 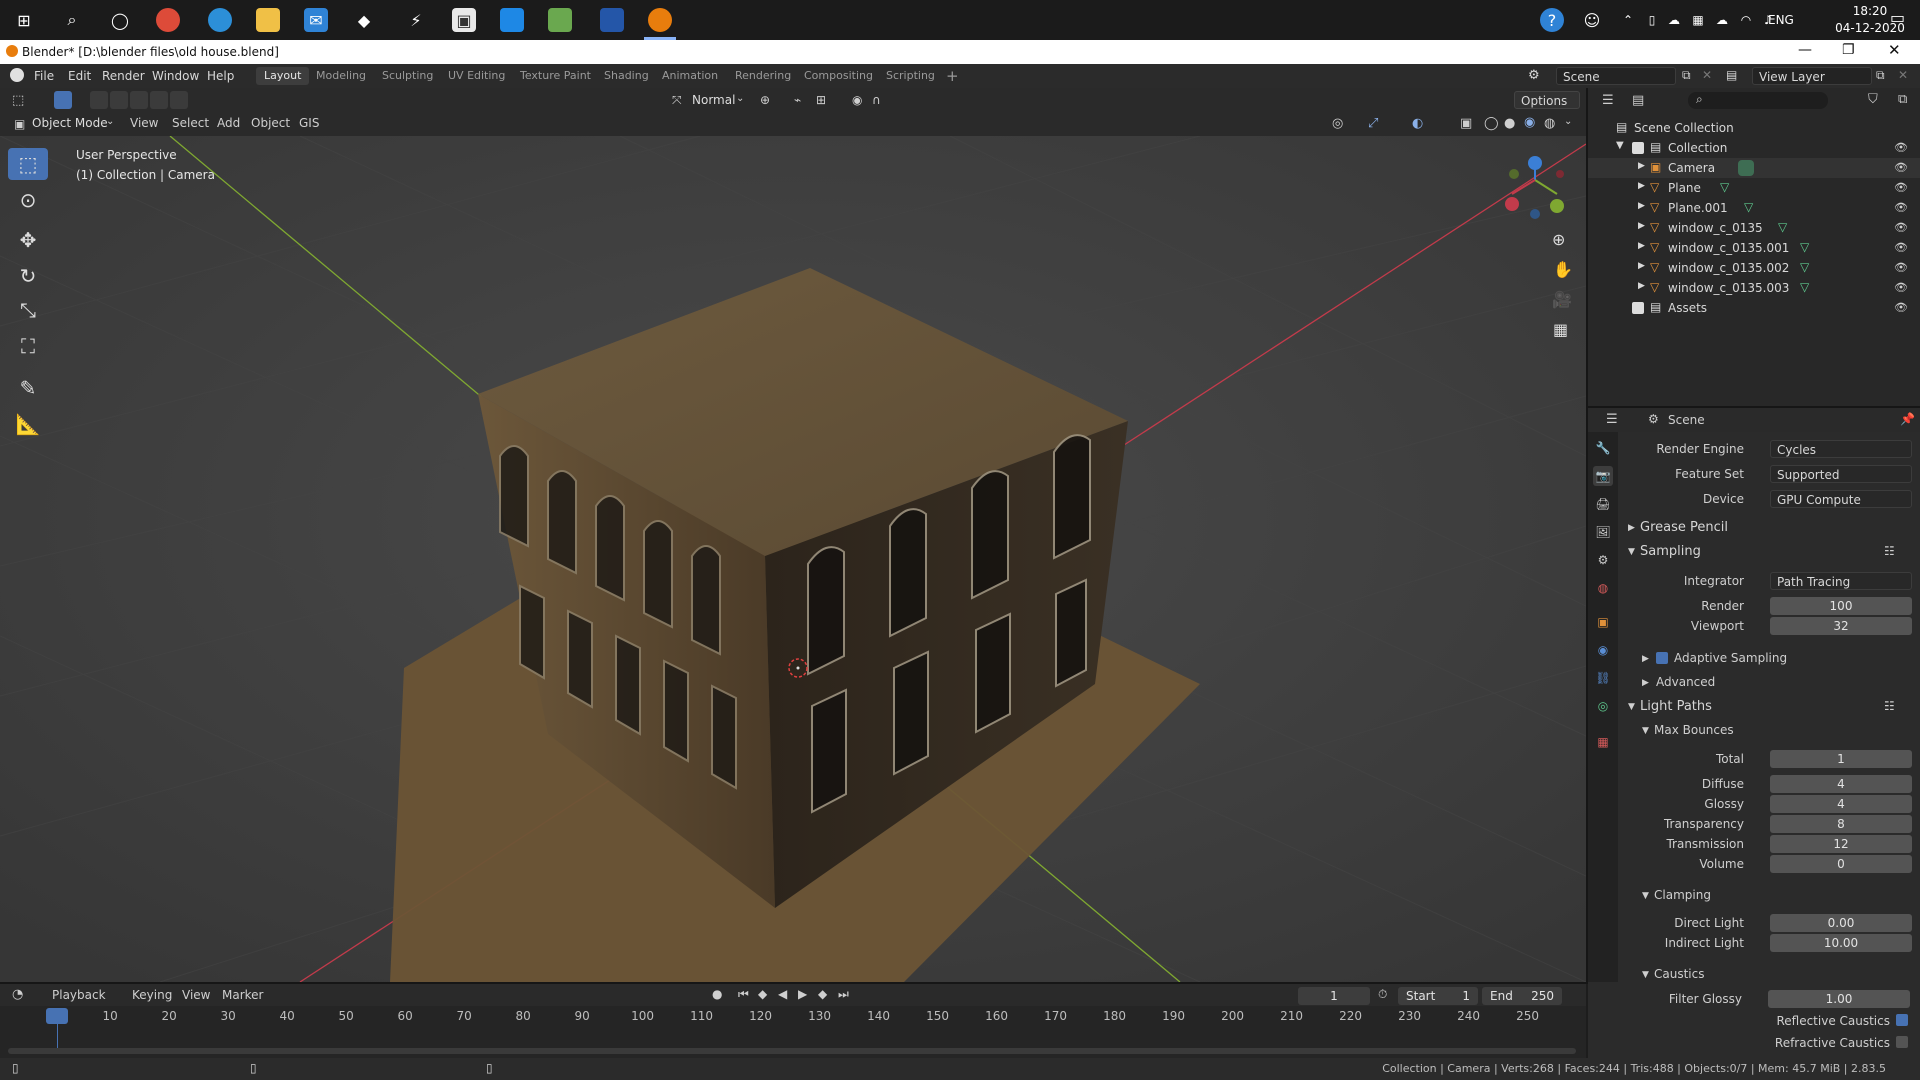 I want to click on outliner-assets-collection: ▤ Assets 👁, so click(x=1754, y=308).